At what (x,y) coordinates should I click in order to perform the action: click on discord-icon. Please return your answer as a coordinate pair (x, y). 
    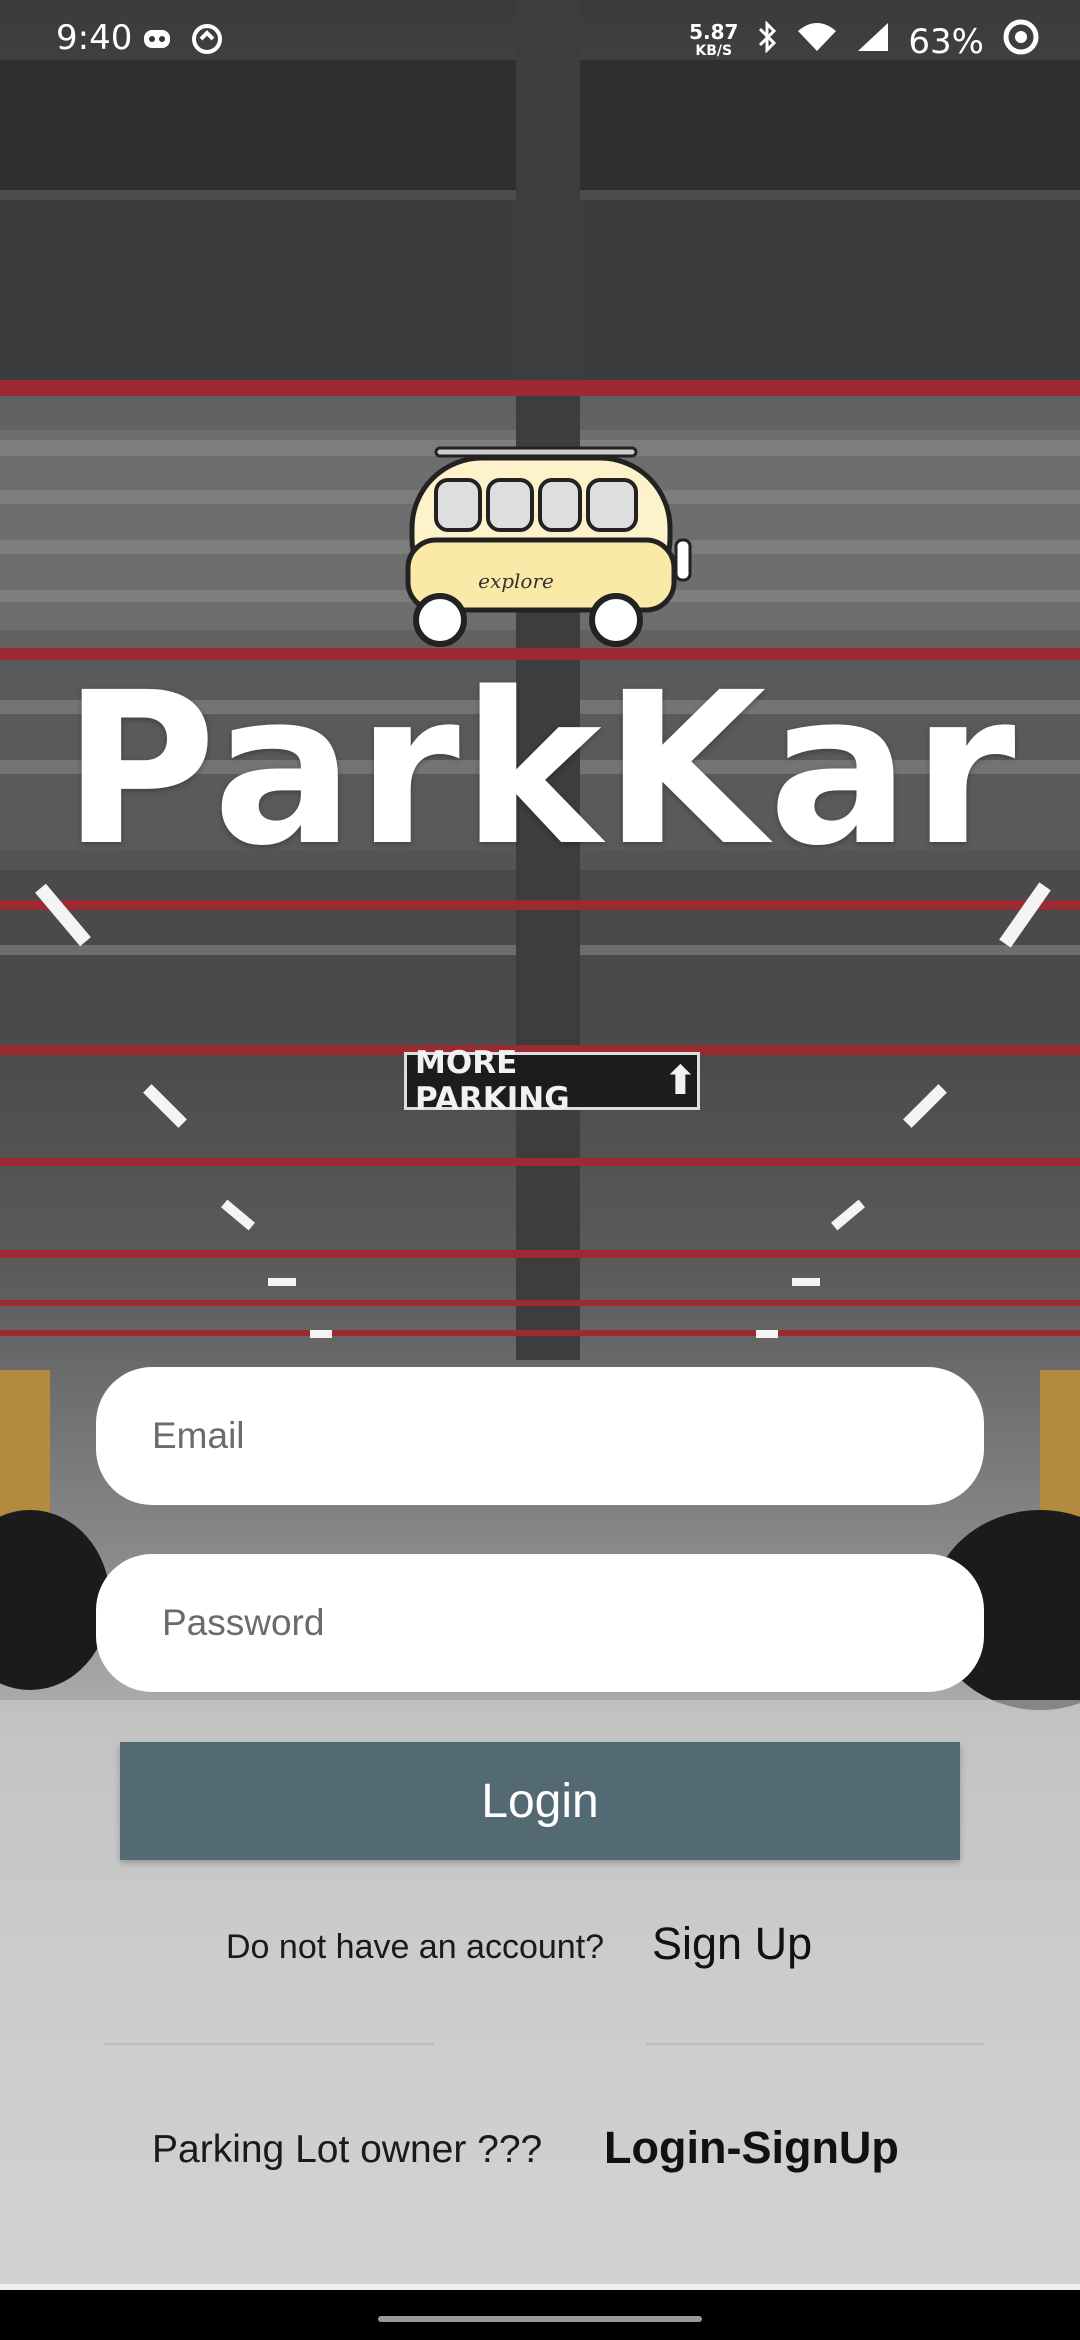
    Looking at the image, I should click on (157, 42).